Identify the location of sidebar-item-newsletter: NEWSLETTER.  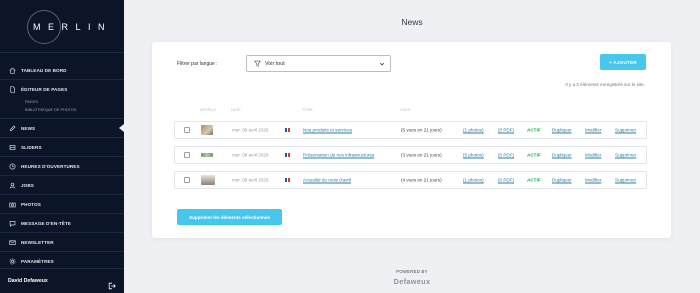
(62, 242).